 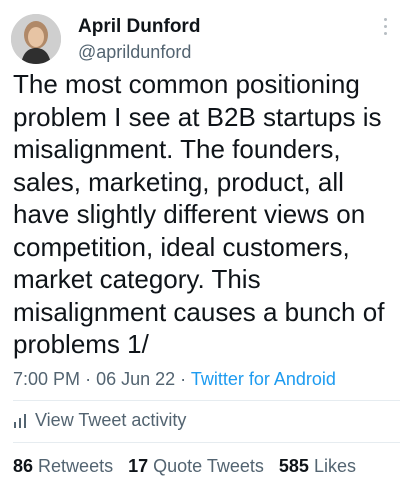 What do you see at coordinates (263, 379) in the screenshot?
I see `tweet-source-link: Twitter for Android` at bounding box center [263, 379].